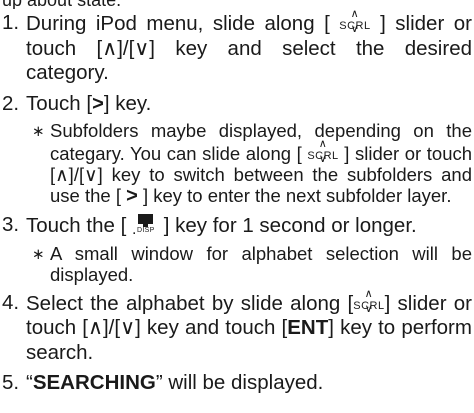 The width and height of the screenshot is (474, 413). I want to click on searching-label: SEARCHING, so click(94, 382).